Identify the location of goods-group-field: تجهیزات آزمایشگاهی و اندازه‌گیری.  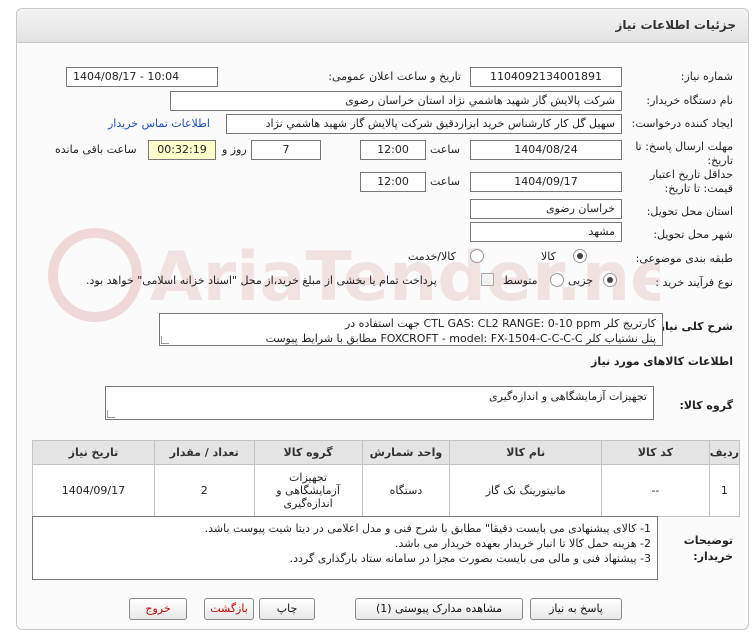
(379, 403).